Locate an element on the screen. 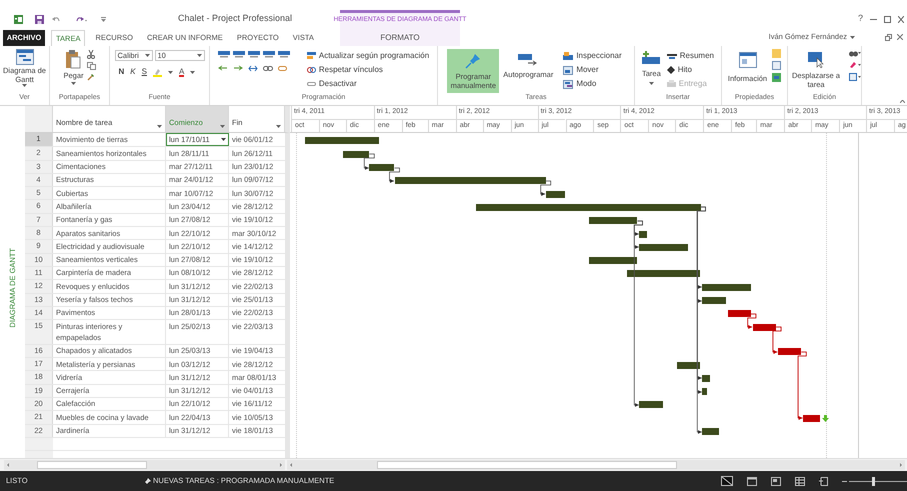 This screenshot has height=491, width=907. customize-icon is located at coordinates (103, 19).